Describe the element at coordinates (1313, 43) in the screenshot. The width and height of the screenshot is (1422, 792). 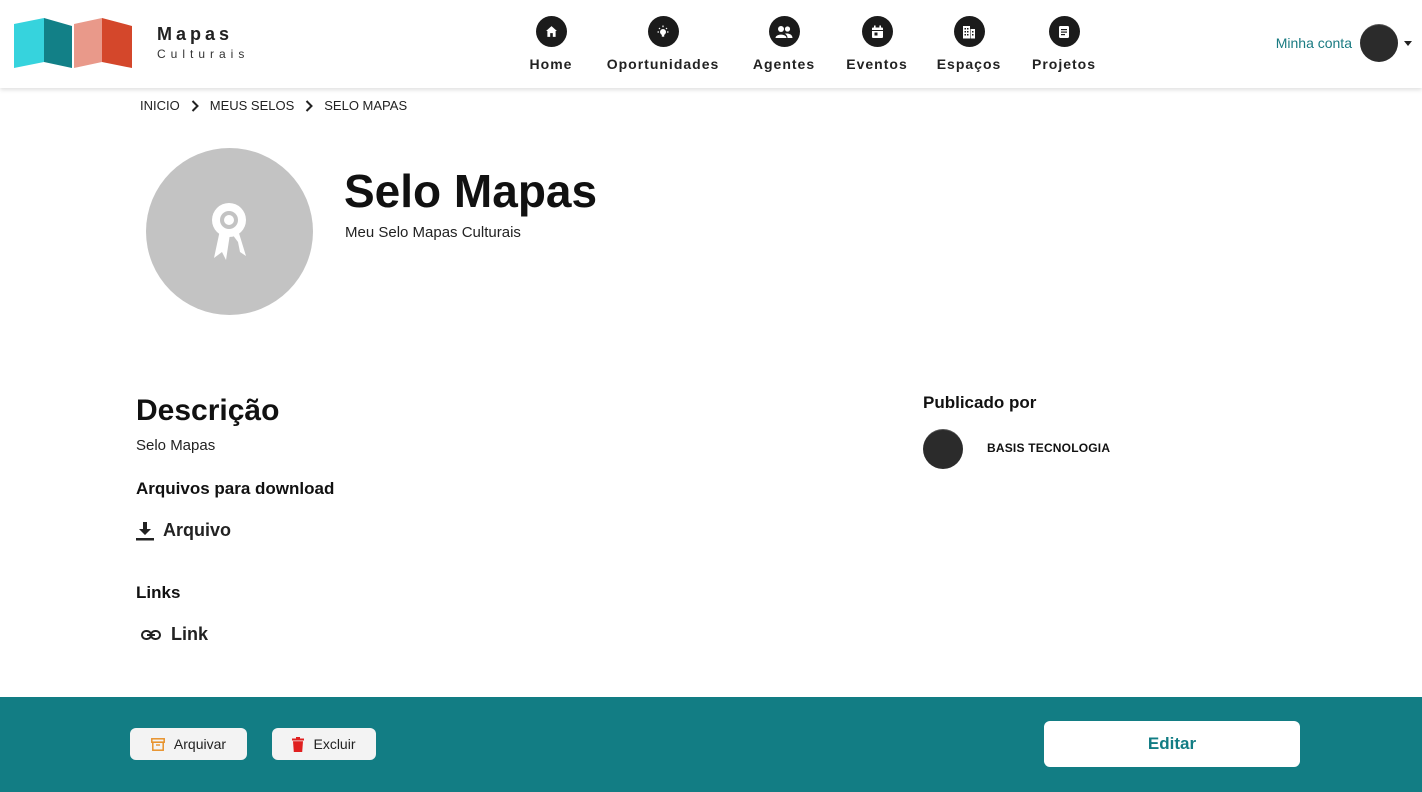
I see `account-label: Minha conta` at that location.